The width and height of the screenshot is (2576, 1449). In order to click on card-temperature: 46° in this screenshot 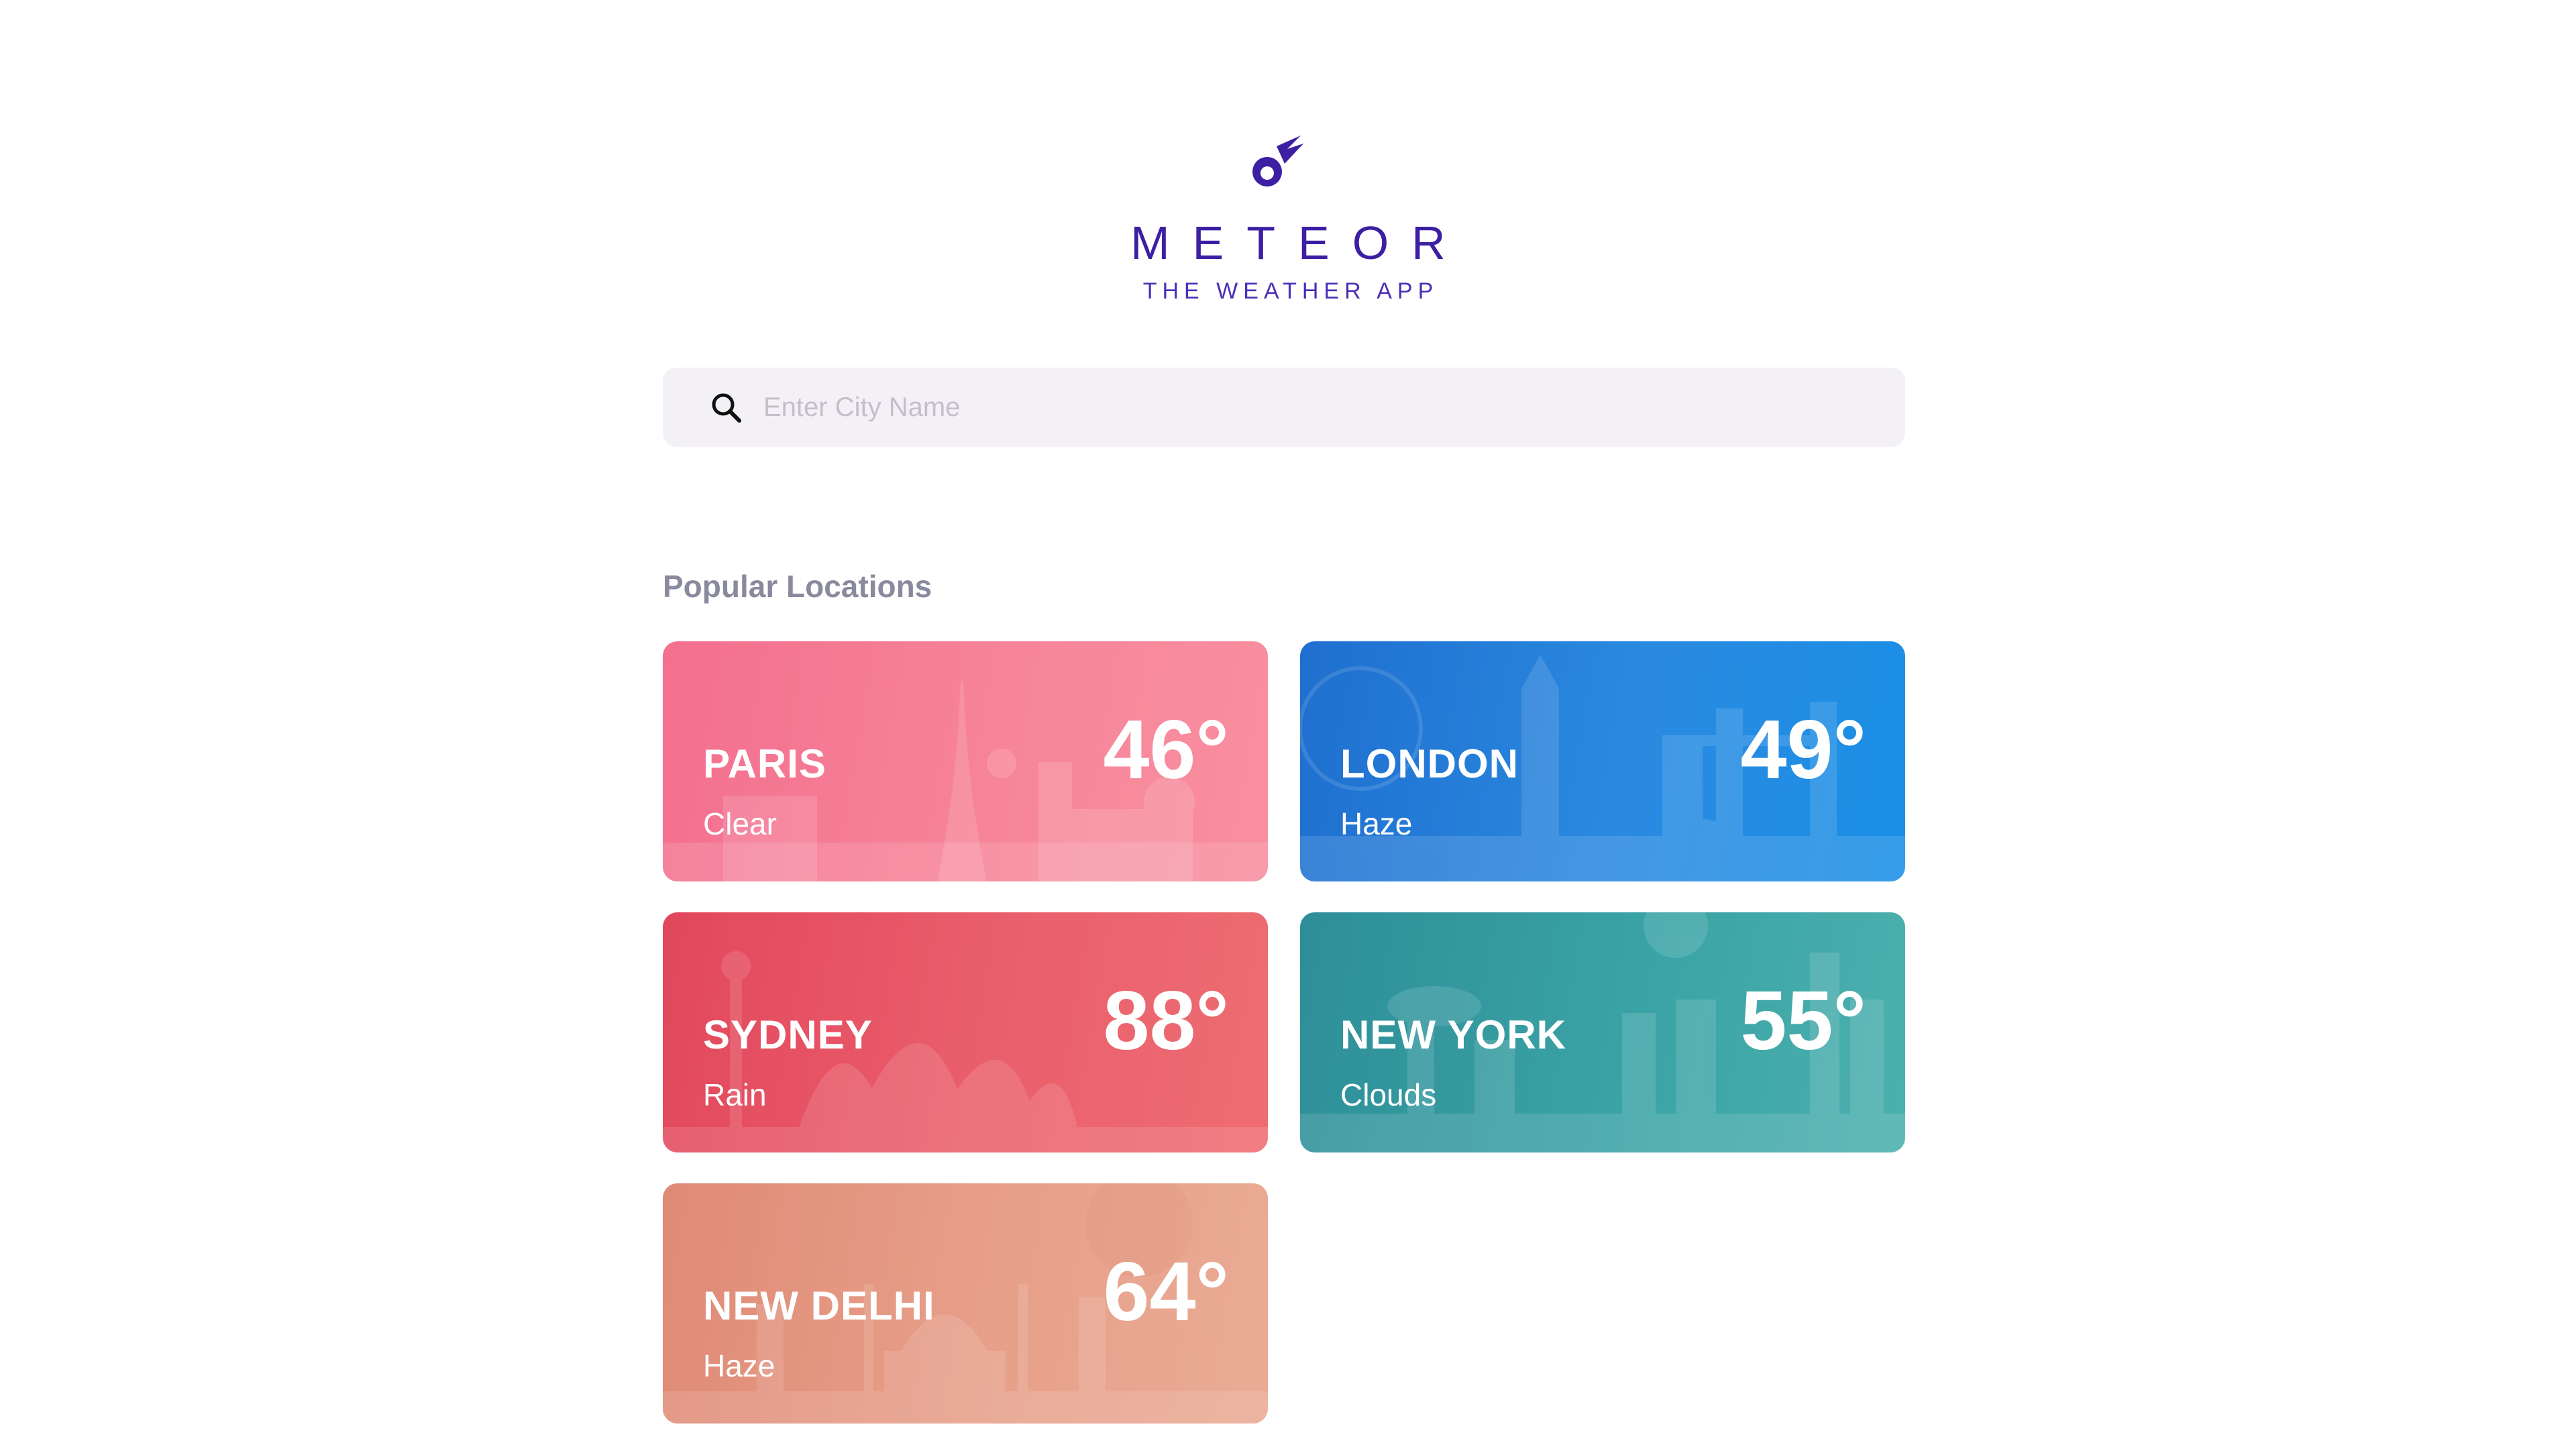, I will do `click(1166, 750)`.